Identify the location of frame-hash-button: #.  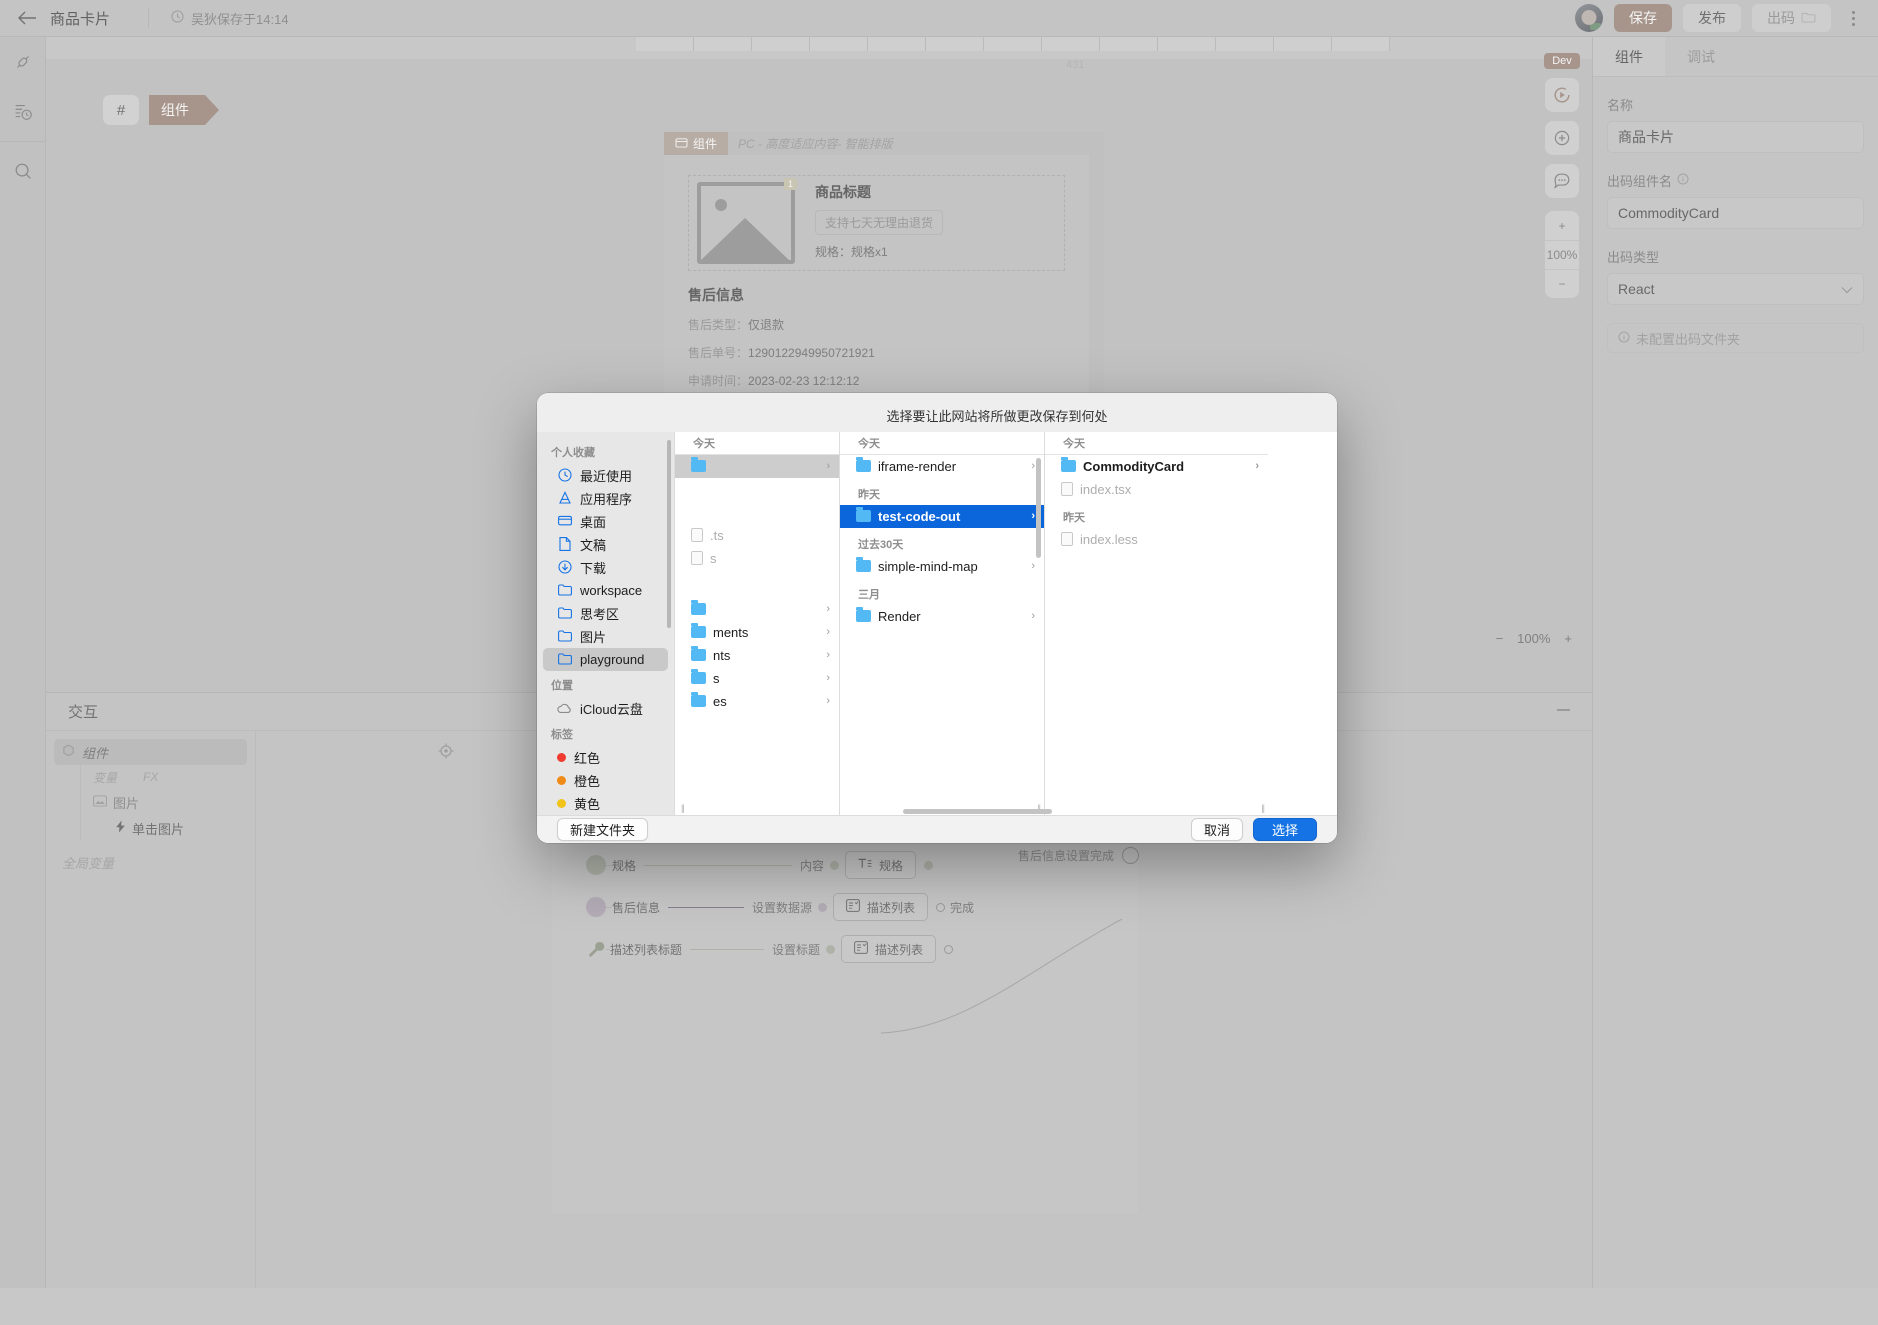
(121, 110).